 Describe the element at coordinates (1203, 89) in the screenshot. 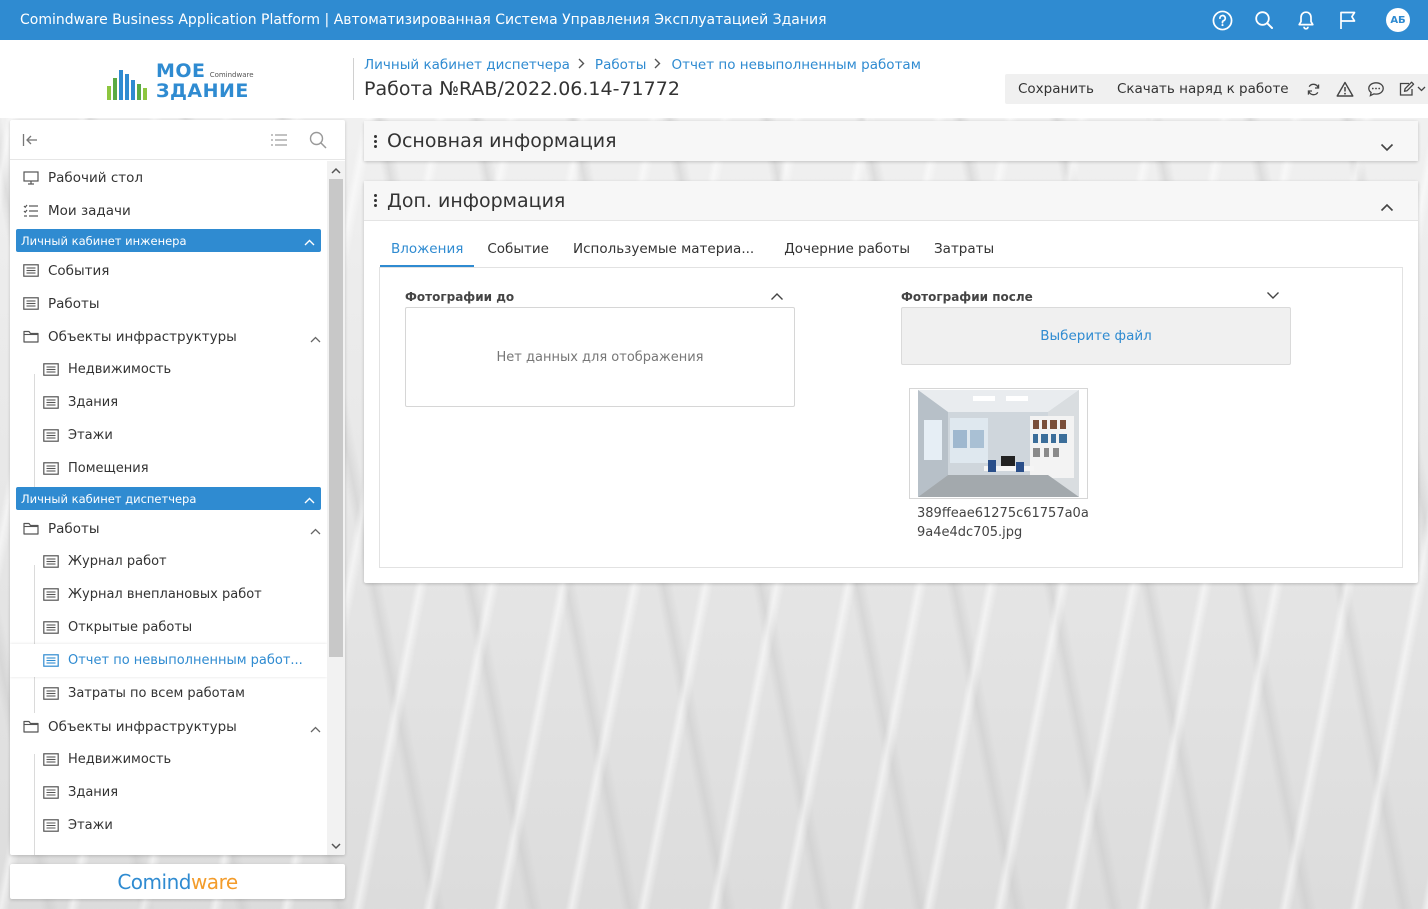

I see `download-work-order-button: Скачать наряд к работе` at that location.